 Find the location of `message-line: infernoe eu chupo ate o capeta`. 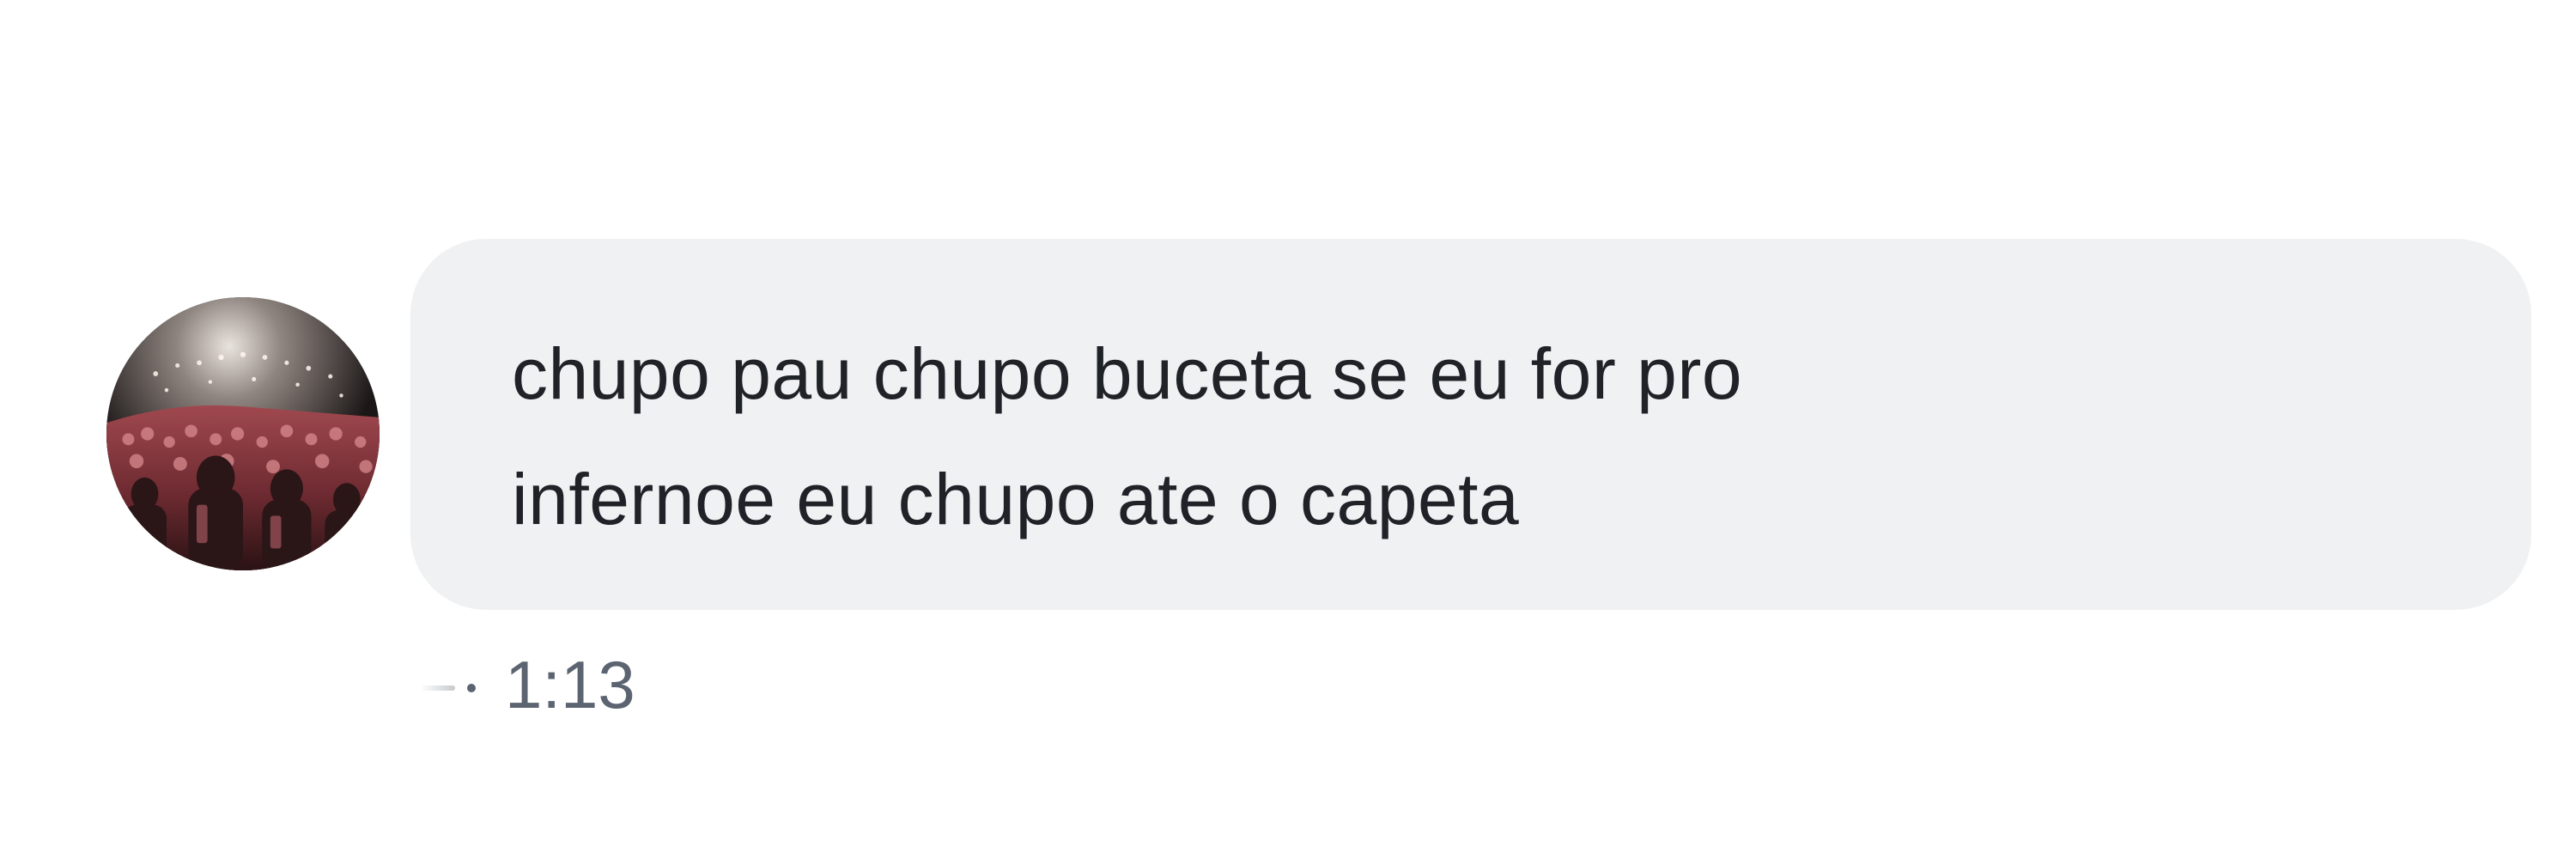

message-line: infernoe eu chupo ate o capeta is located at coordinates (1016, 499).